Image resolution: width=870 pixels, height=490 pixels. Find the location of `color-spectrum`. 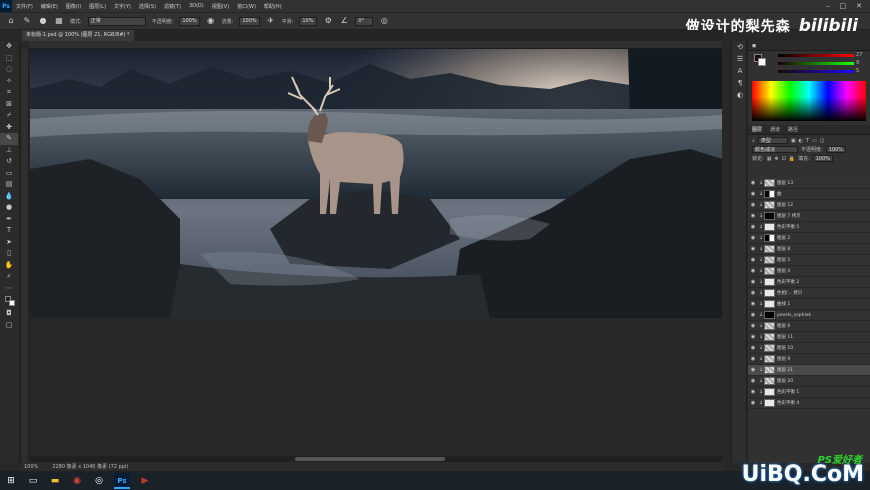

color-spectrum is located at coordinates (809, 101).